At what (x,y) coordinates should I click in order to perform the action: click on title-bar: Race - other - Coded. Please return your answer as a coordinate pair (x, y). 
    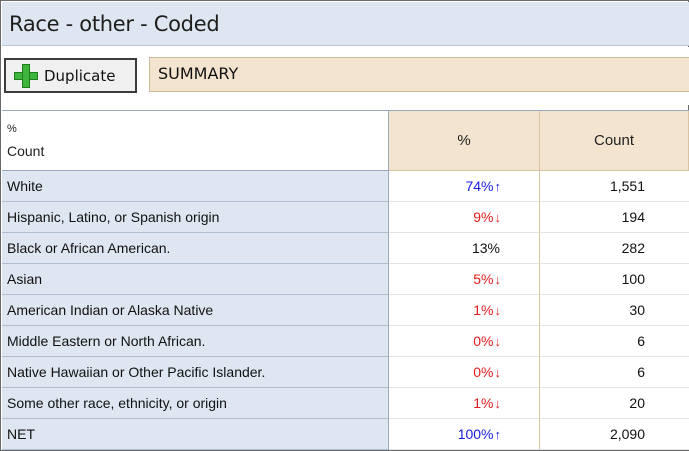
    Looking at the image, I should click on (345, 24).